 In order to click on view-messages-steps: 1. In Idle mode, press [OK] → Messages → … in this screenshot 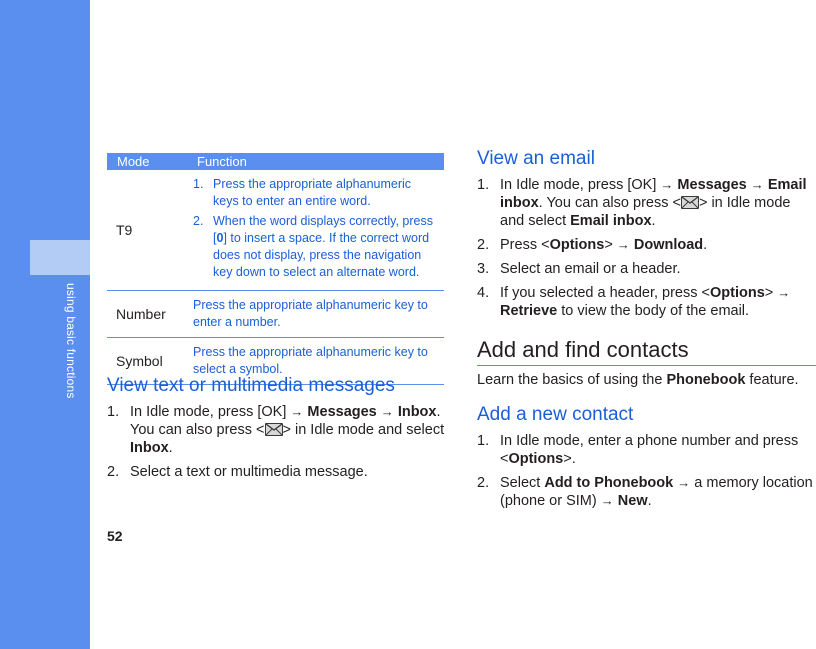, I will do `click(277, 445)`.